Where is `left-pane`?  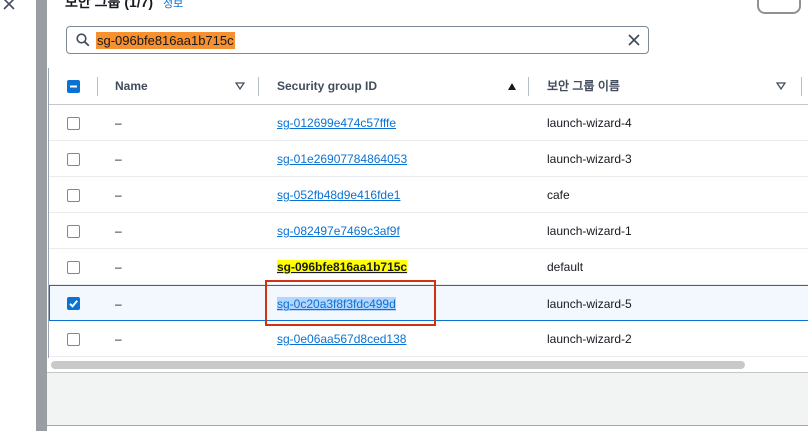 left-pane is located at coordinates (18, 215).